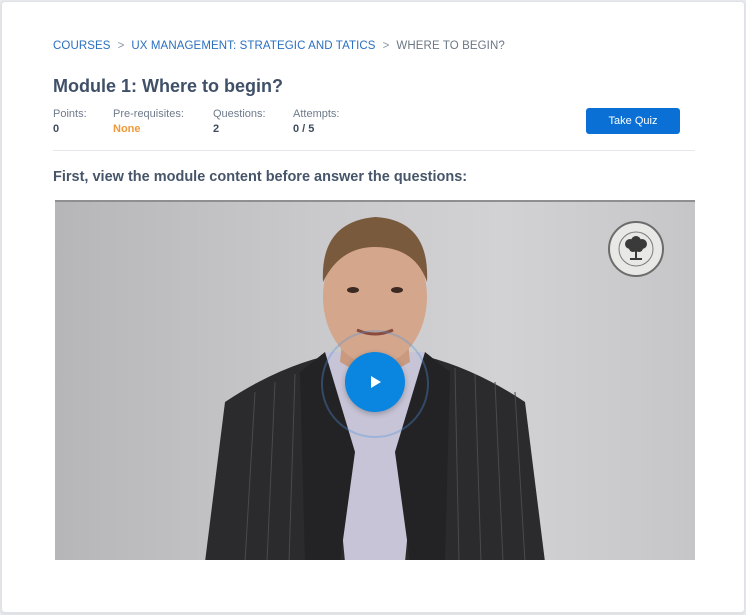  I want to click on attempts-value: 0 / 5, so click(304, 129).